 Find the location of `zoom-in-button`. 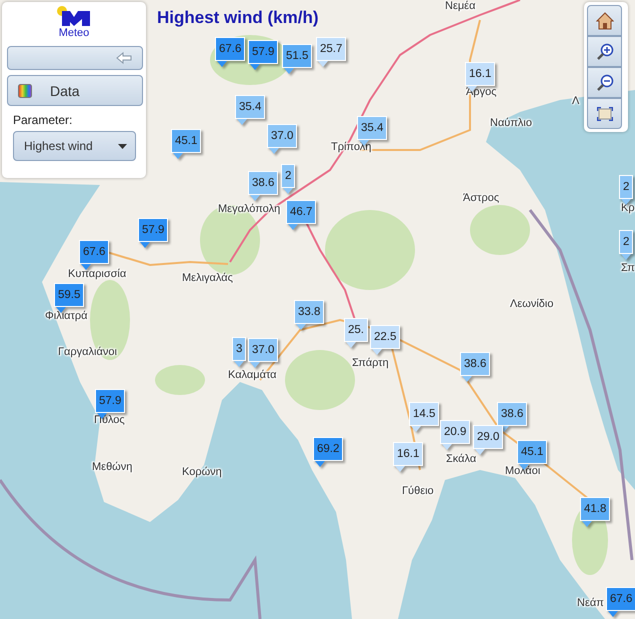

zoom-in-button is located at coordinates (604, 51).